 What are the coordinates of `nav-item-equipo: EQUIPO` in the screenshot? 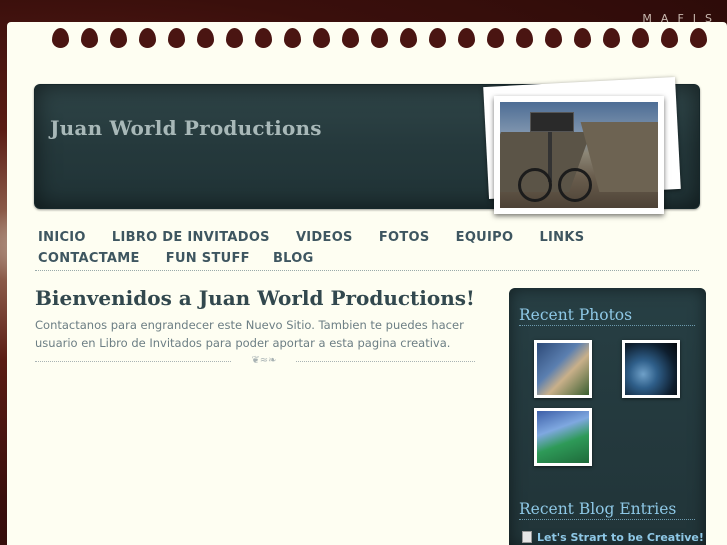 It's located at (485, 237).